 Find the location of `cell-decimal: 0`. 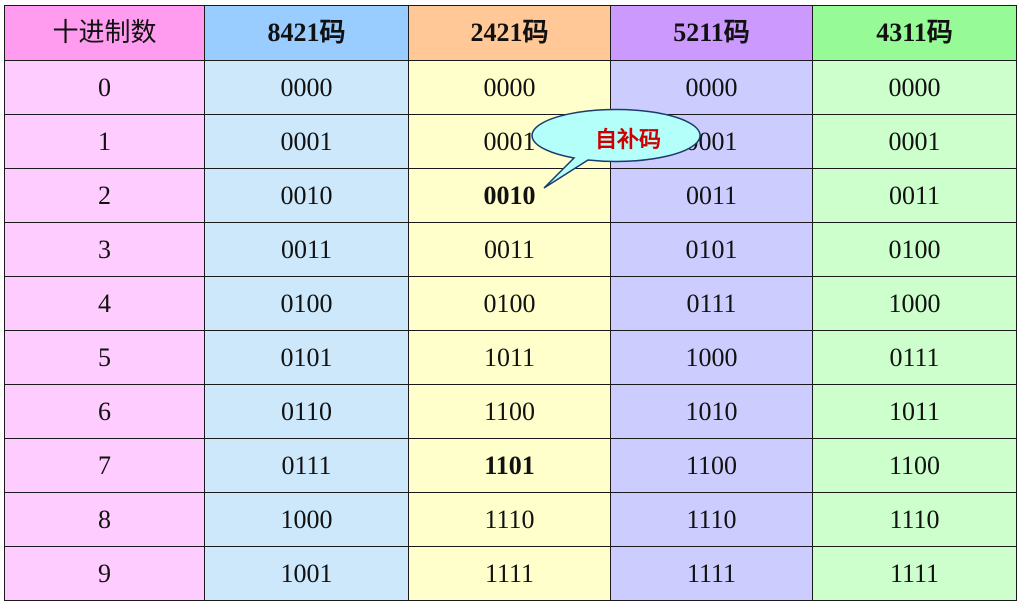

cell-decimal: 0 is located at coordinates (104, 87).